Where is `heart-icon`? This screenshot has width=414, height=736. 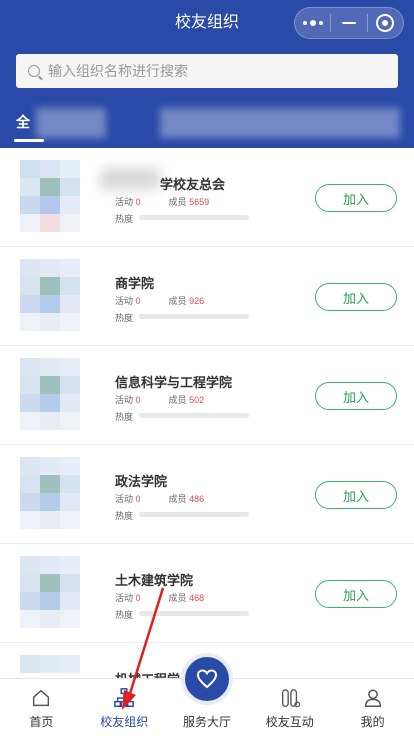
heart-icon is located at coordinates (206, 679).